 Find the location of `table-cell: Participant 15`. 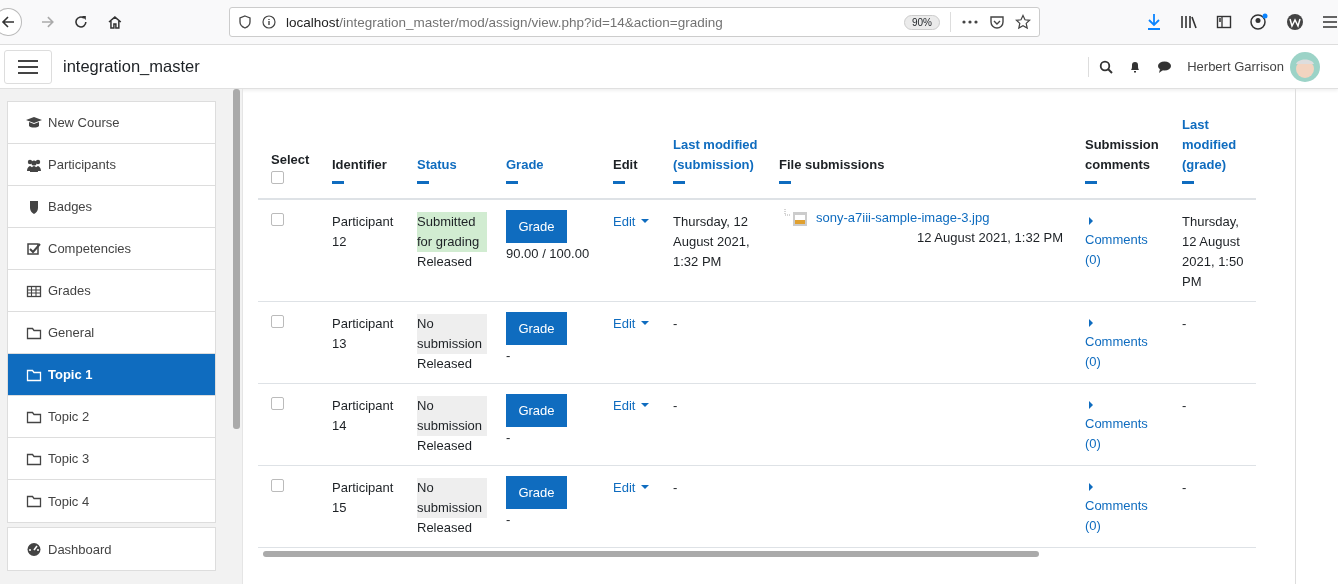

table-cell: Participant 15 is located at coordinates (363, 497).